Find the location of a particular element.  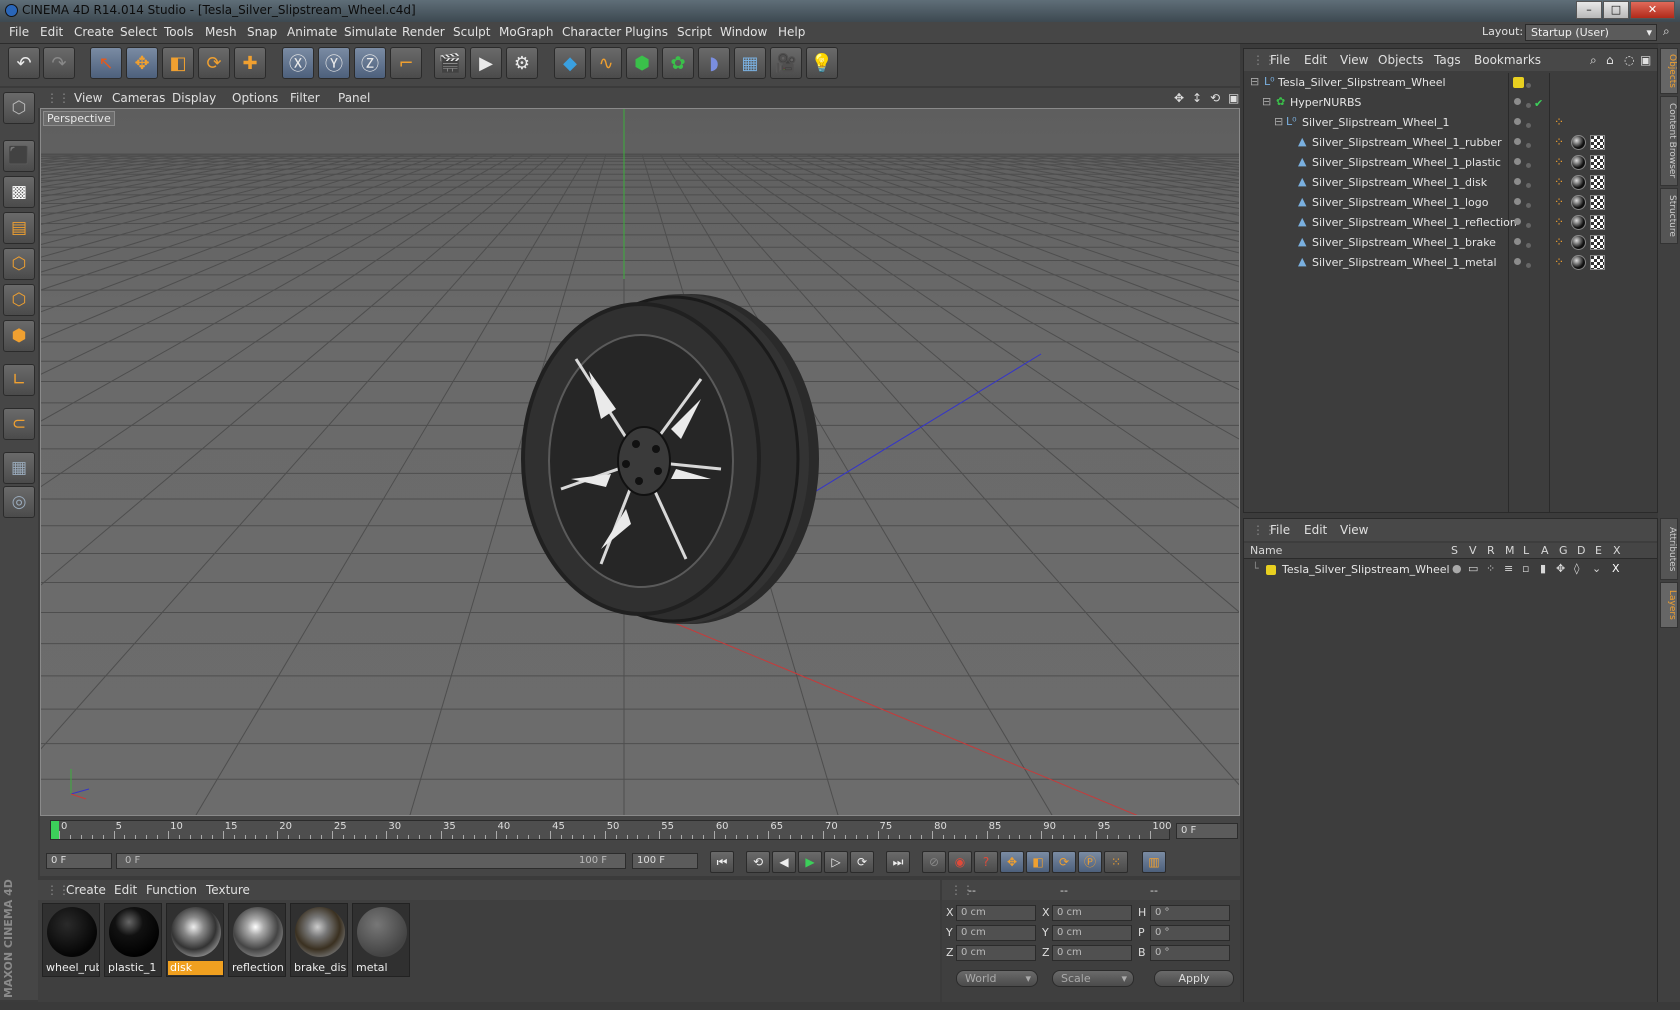

menu-simulate: Simulate is located at coordinates (370, 32).